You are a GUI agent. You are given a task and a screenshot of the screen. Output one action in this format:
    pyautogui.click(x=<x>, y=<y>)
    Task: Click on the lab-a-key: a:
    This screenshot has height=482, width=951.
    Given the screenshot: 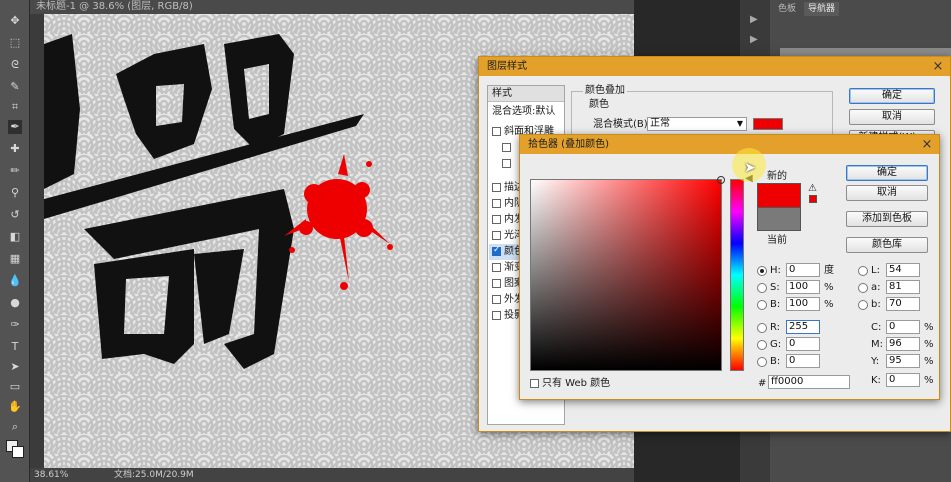 What is the action you would take?
    pyautogui.click(x=876, y=287)
    